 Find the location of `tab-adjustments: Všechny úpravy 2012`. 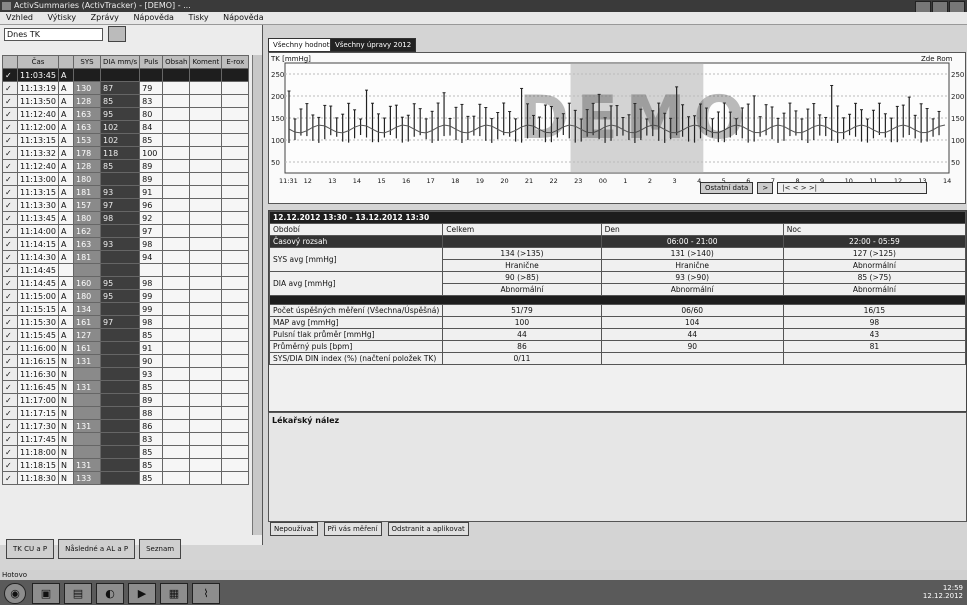

tab-adjustments: Všechny úpravy 2012 is located at coordinates (373, 45).